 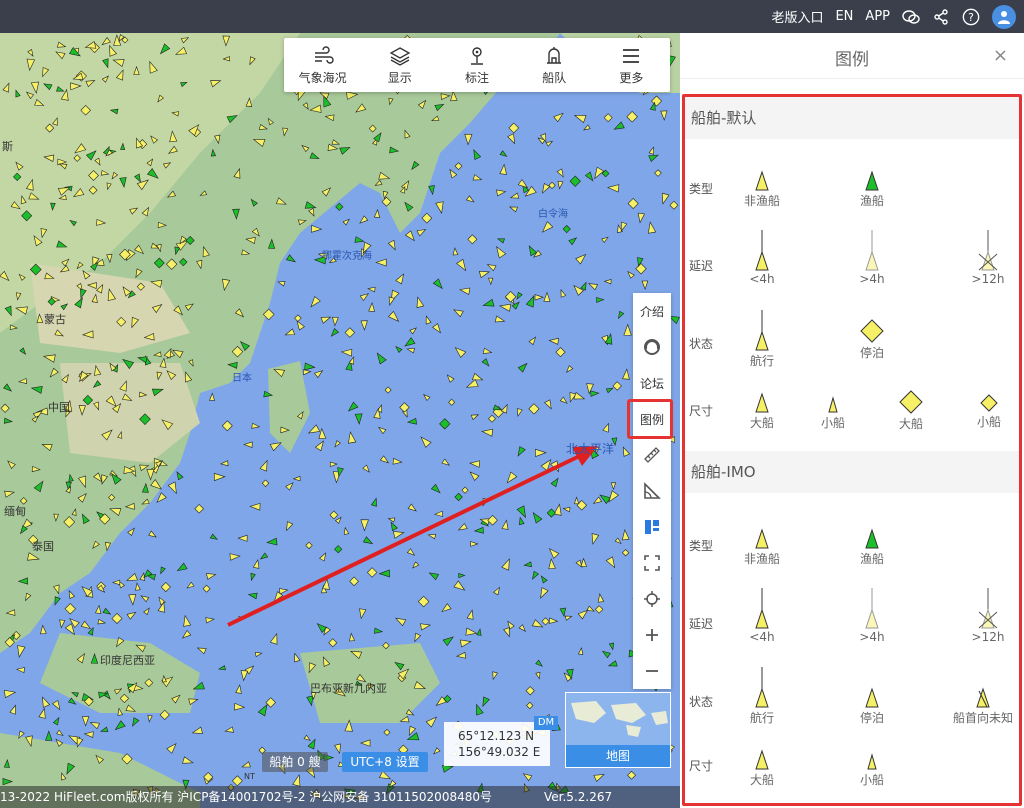 I want to click on ruler-button, so click(x=652, y=455).